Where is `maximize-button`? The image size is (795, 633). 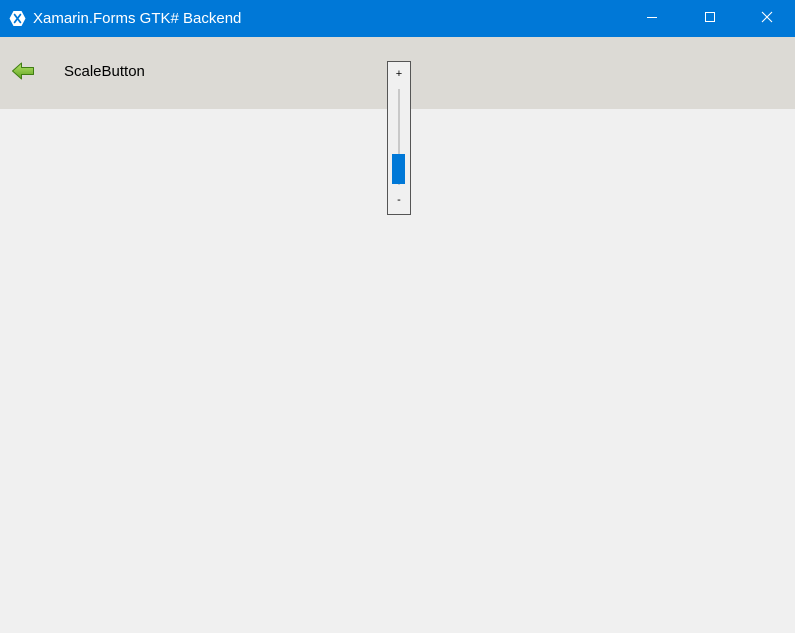
maximize-button is located at coordinates (710, 18).